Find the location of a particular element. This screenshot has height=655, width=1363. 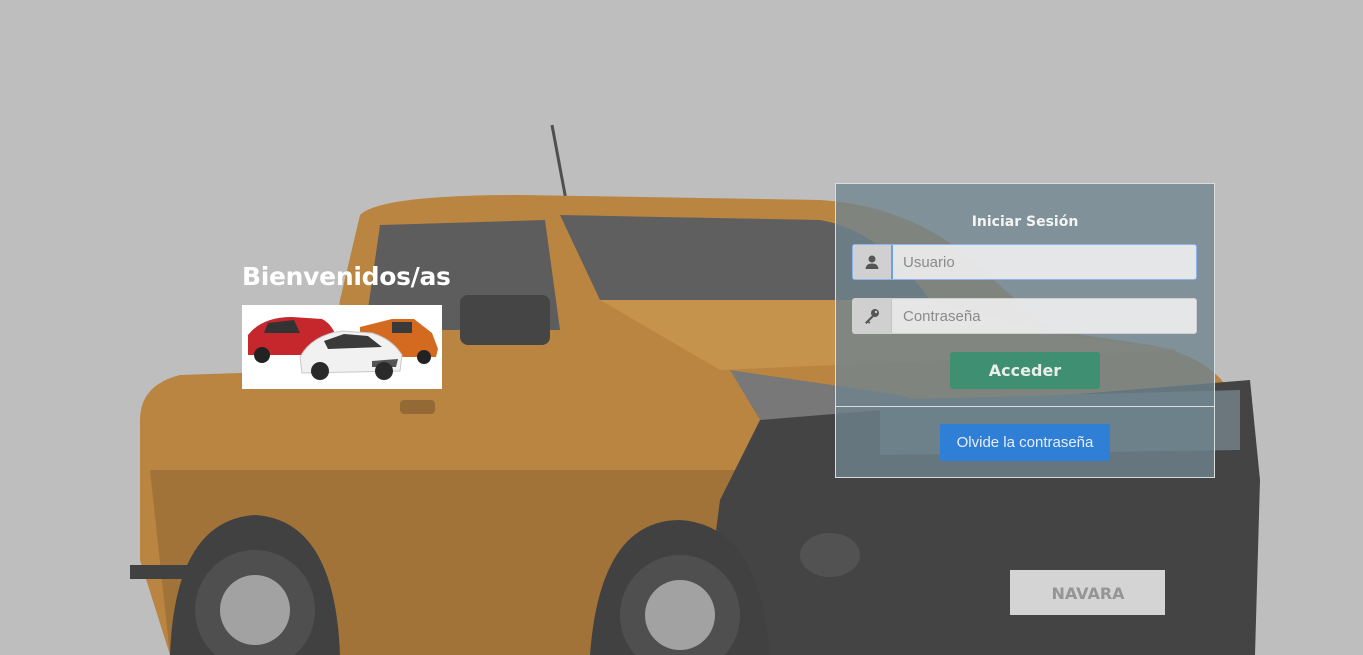

user-icon is located at coordinates (873, 262).